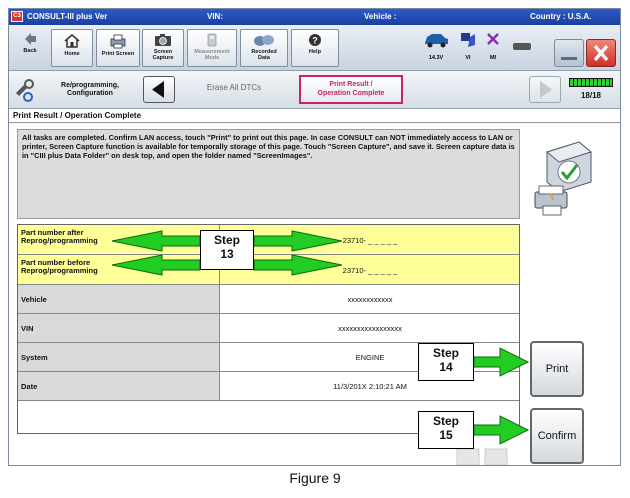 Image resolution: width=630 pixels, height=498 pixels. Describe the element at coordinates (315, 478) in the screenshot. I see `figure-caption: Figure 9` at that location.